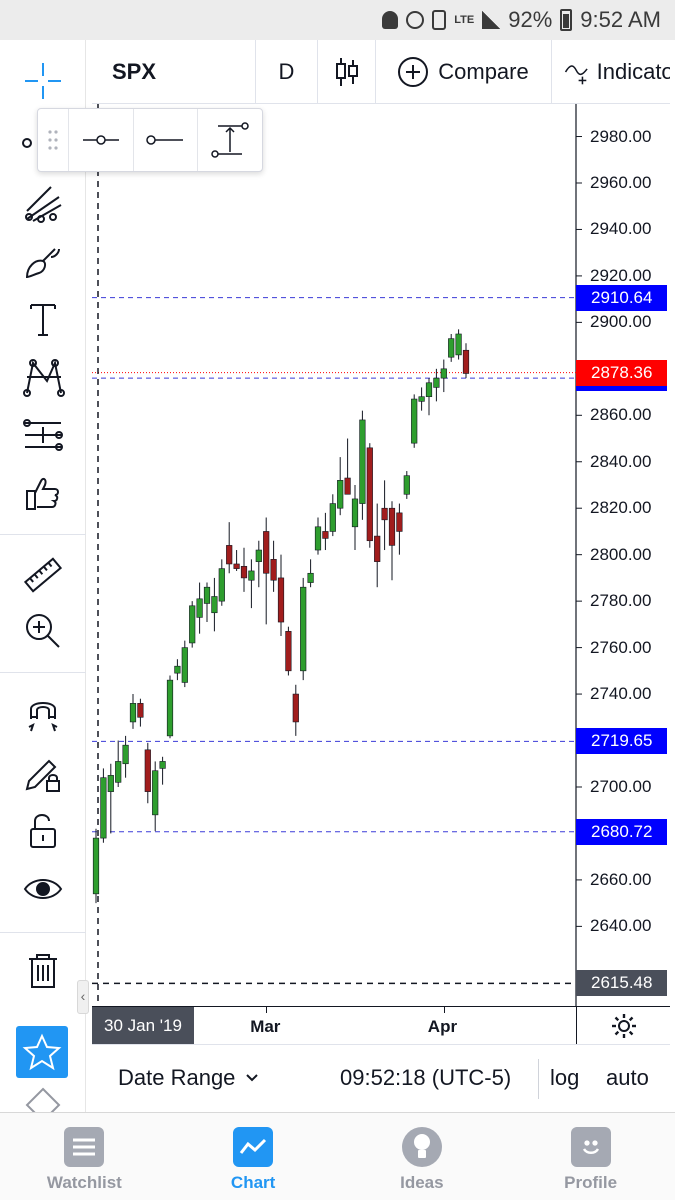 The height and width of the screenshot is (1200, 675). What do you see at coordinates (100, 140) in the screenshot?
I see `horizontal-ray-icon` at bounding box center [100, 140].